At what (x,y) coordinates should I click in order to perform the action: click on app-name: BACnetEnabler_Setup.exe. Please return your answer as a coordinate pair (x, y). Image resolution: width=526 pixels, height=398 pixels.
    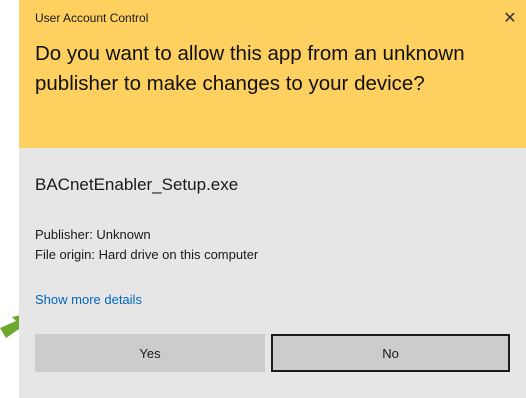
    Looking at the image, I should click on (137, 184).